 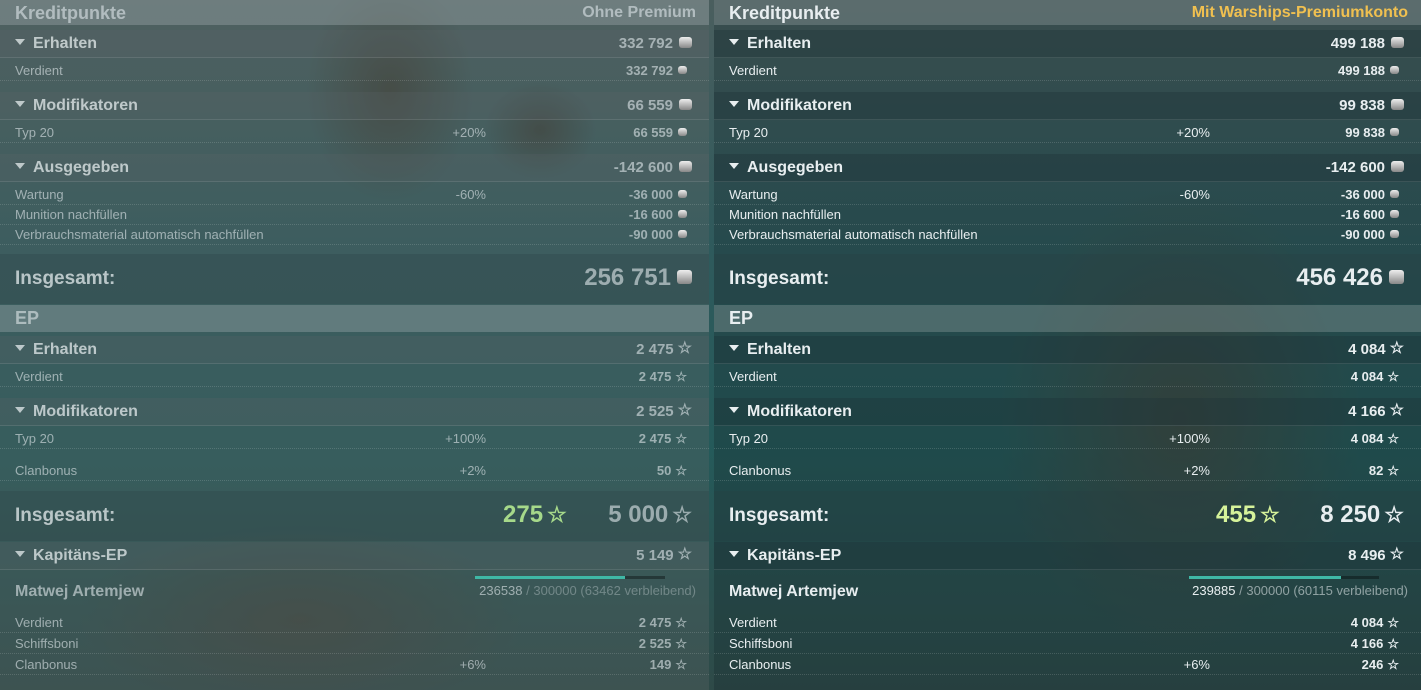 What do you see at coordinates (1350, 514) in the screenshot?
I see `xp-total-amount: 8 250` at bounding box center [1350, 514].